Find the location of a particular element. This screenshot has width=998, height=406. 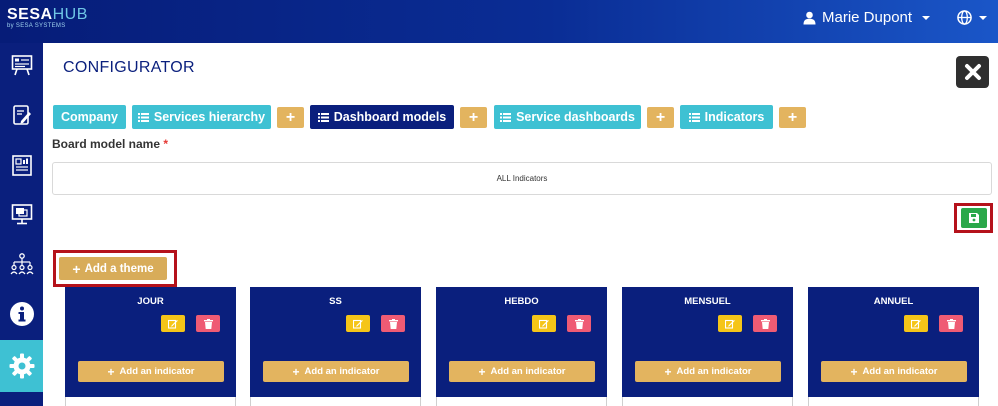

add-service-dashboard-button: + is located at coordinates (660, 117).